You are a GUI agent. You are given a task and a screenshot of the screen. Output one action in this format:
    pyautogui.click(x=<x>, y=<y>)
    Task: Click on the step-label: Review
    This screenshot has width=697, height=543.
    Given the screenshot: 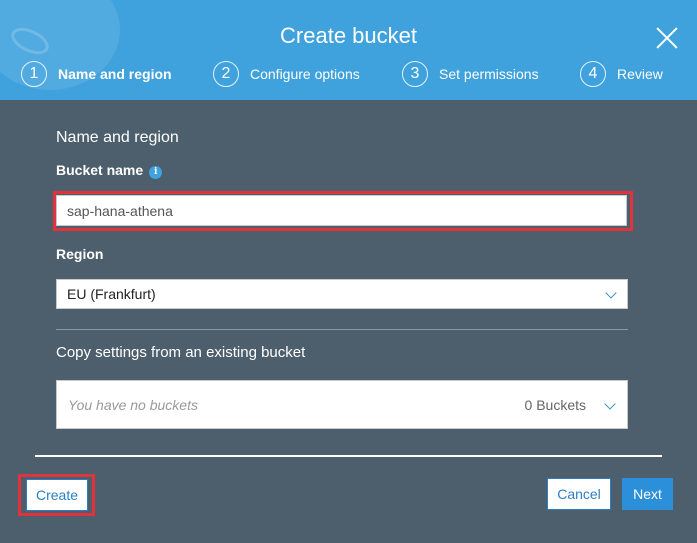 What is the action you would take?
    pyautogui.click(x=640, y=74)
    